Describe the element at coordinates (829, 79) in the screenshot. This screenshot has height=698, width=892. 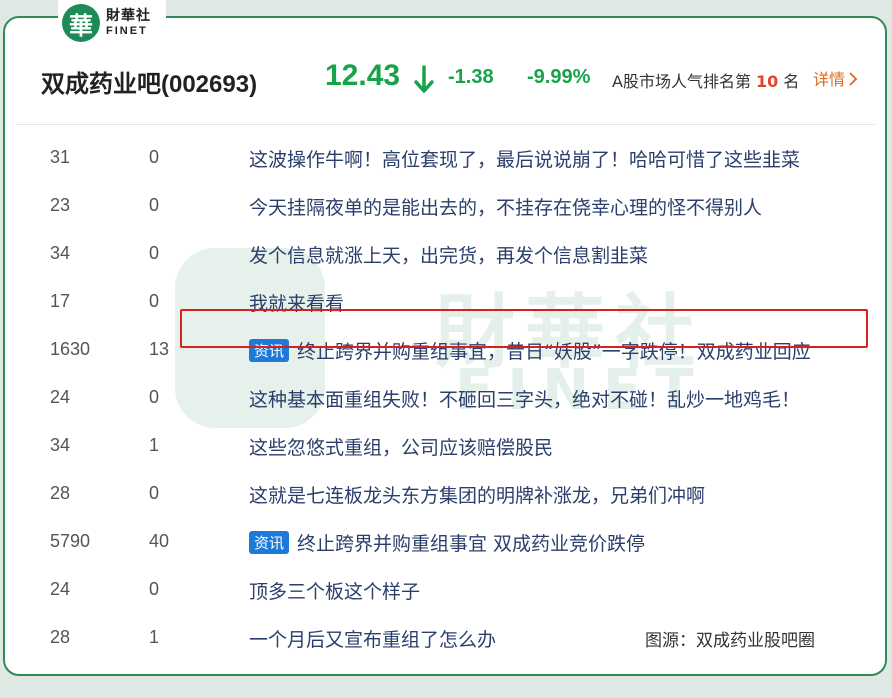
I see `detail-label: 详情` at that location.